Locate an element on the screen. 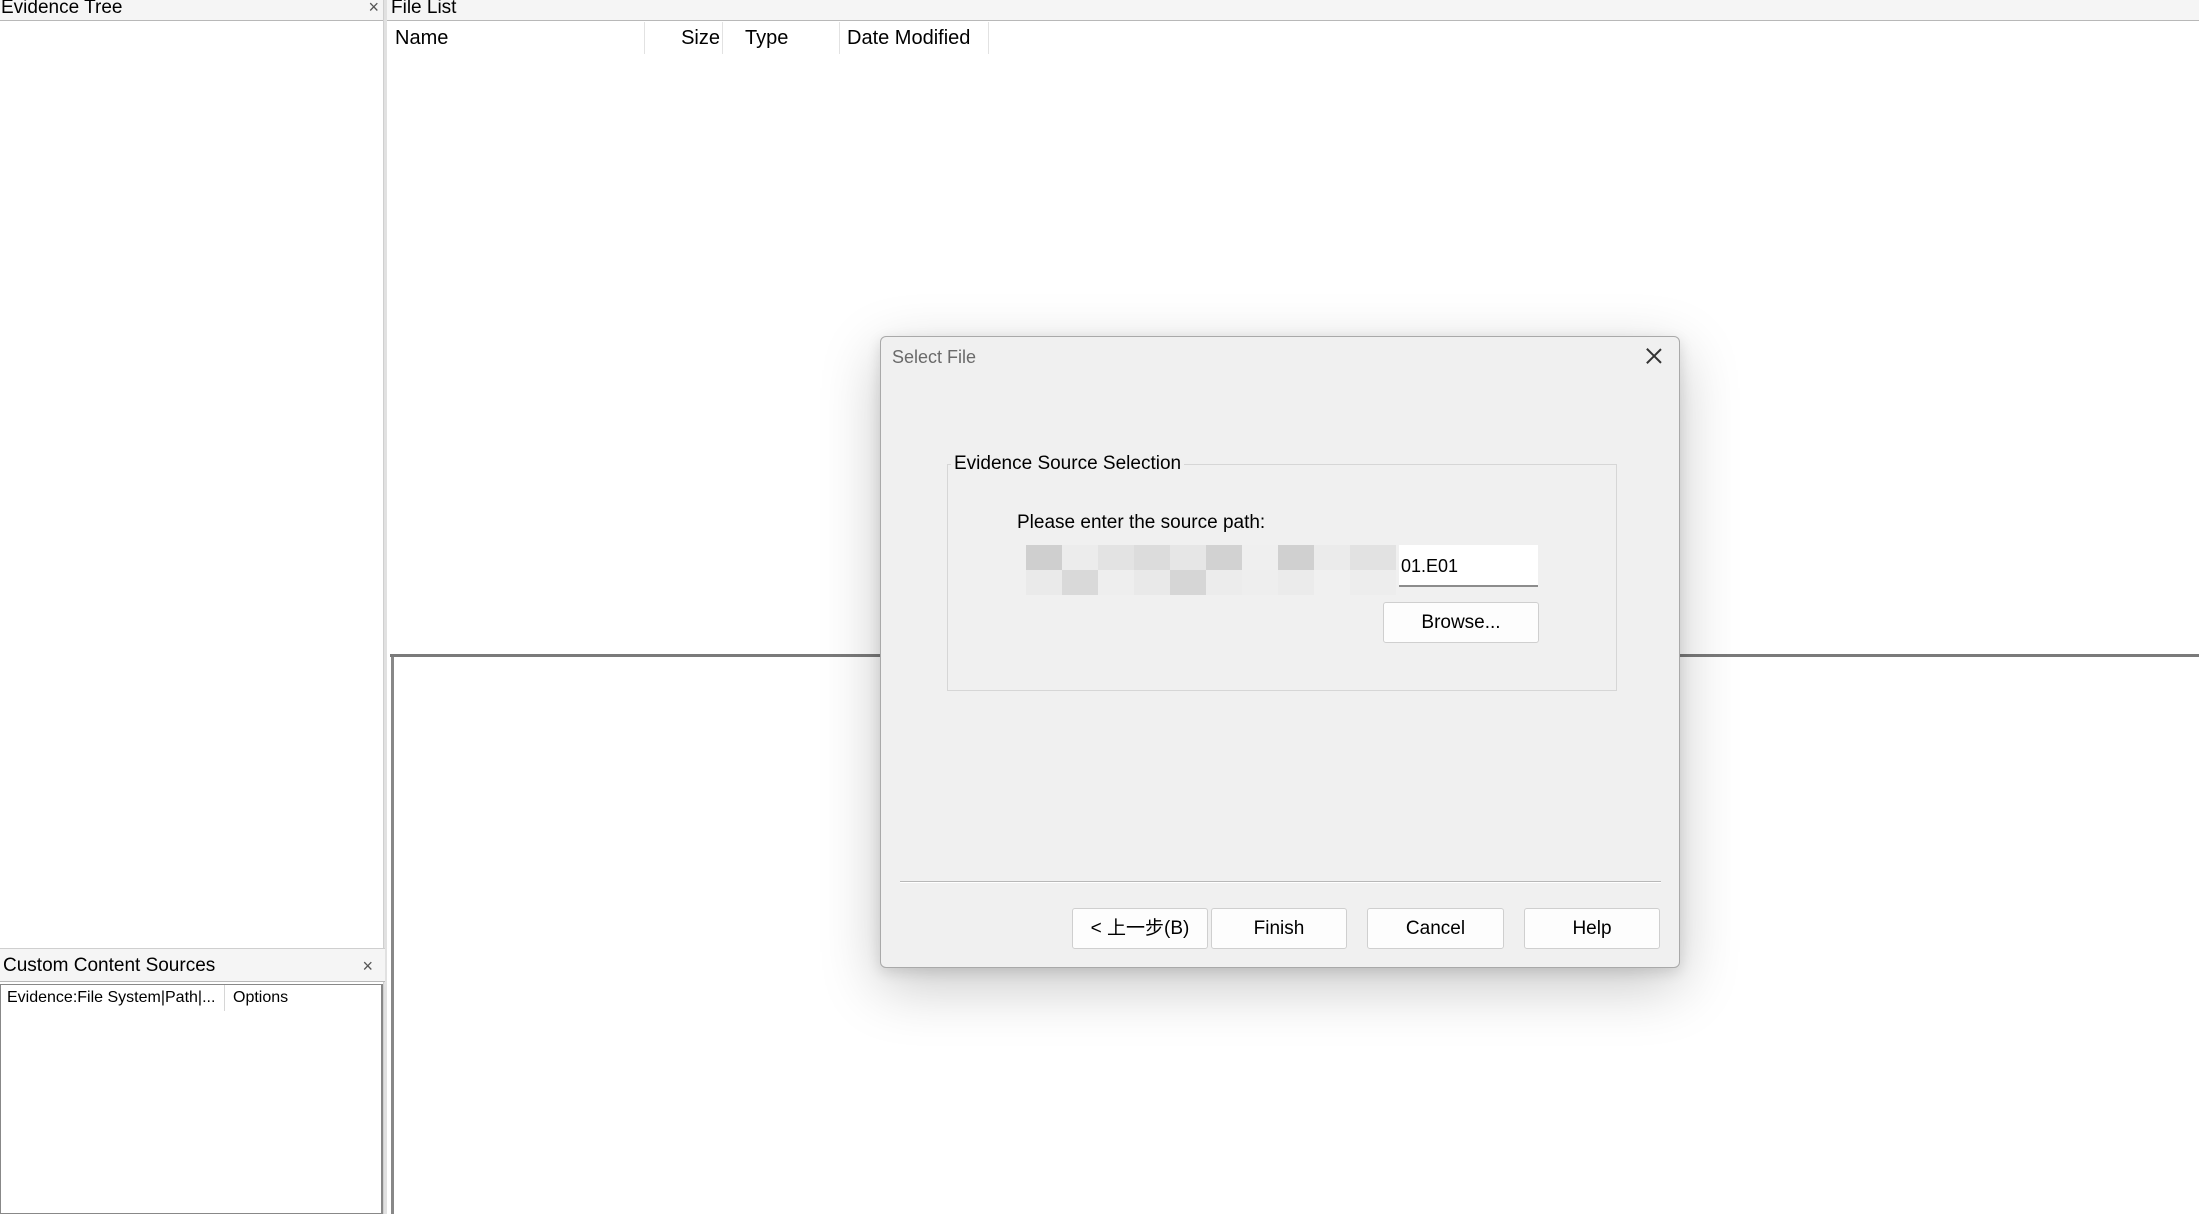 The image size is (2199, 1214). close-icon is located at coordinates (1654, 356).